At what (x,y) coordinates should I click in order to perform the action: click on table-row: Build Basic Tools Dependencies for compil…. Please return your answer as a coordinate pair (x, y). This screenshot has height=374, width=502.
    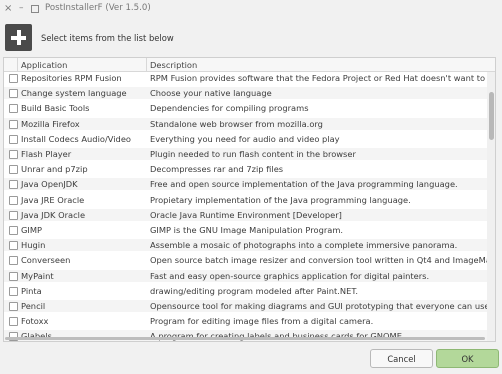
    Looking at the image, I should click on (248, 108).